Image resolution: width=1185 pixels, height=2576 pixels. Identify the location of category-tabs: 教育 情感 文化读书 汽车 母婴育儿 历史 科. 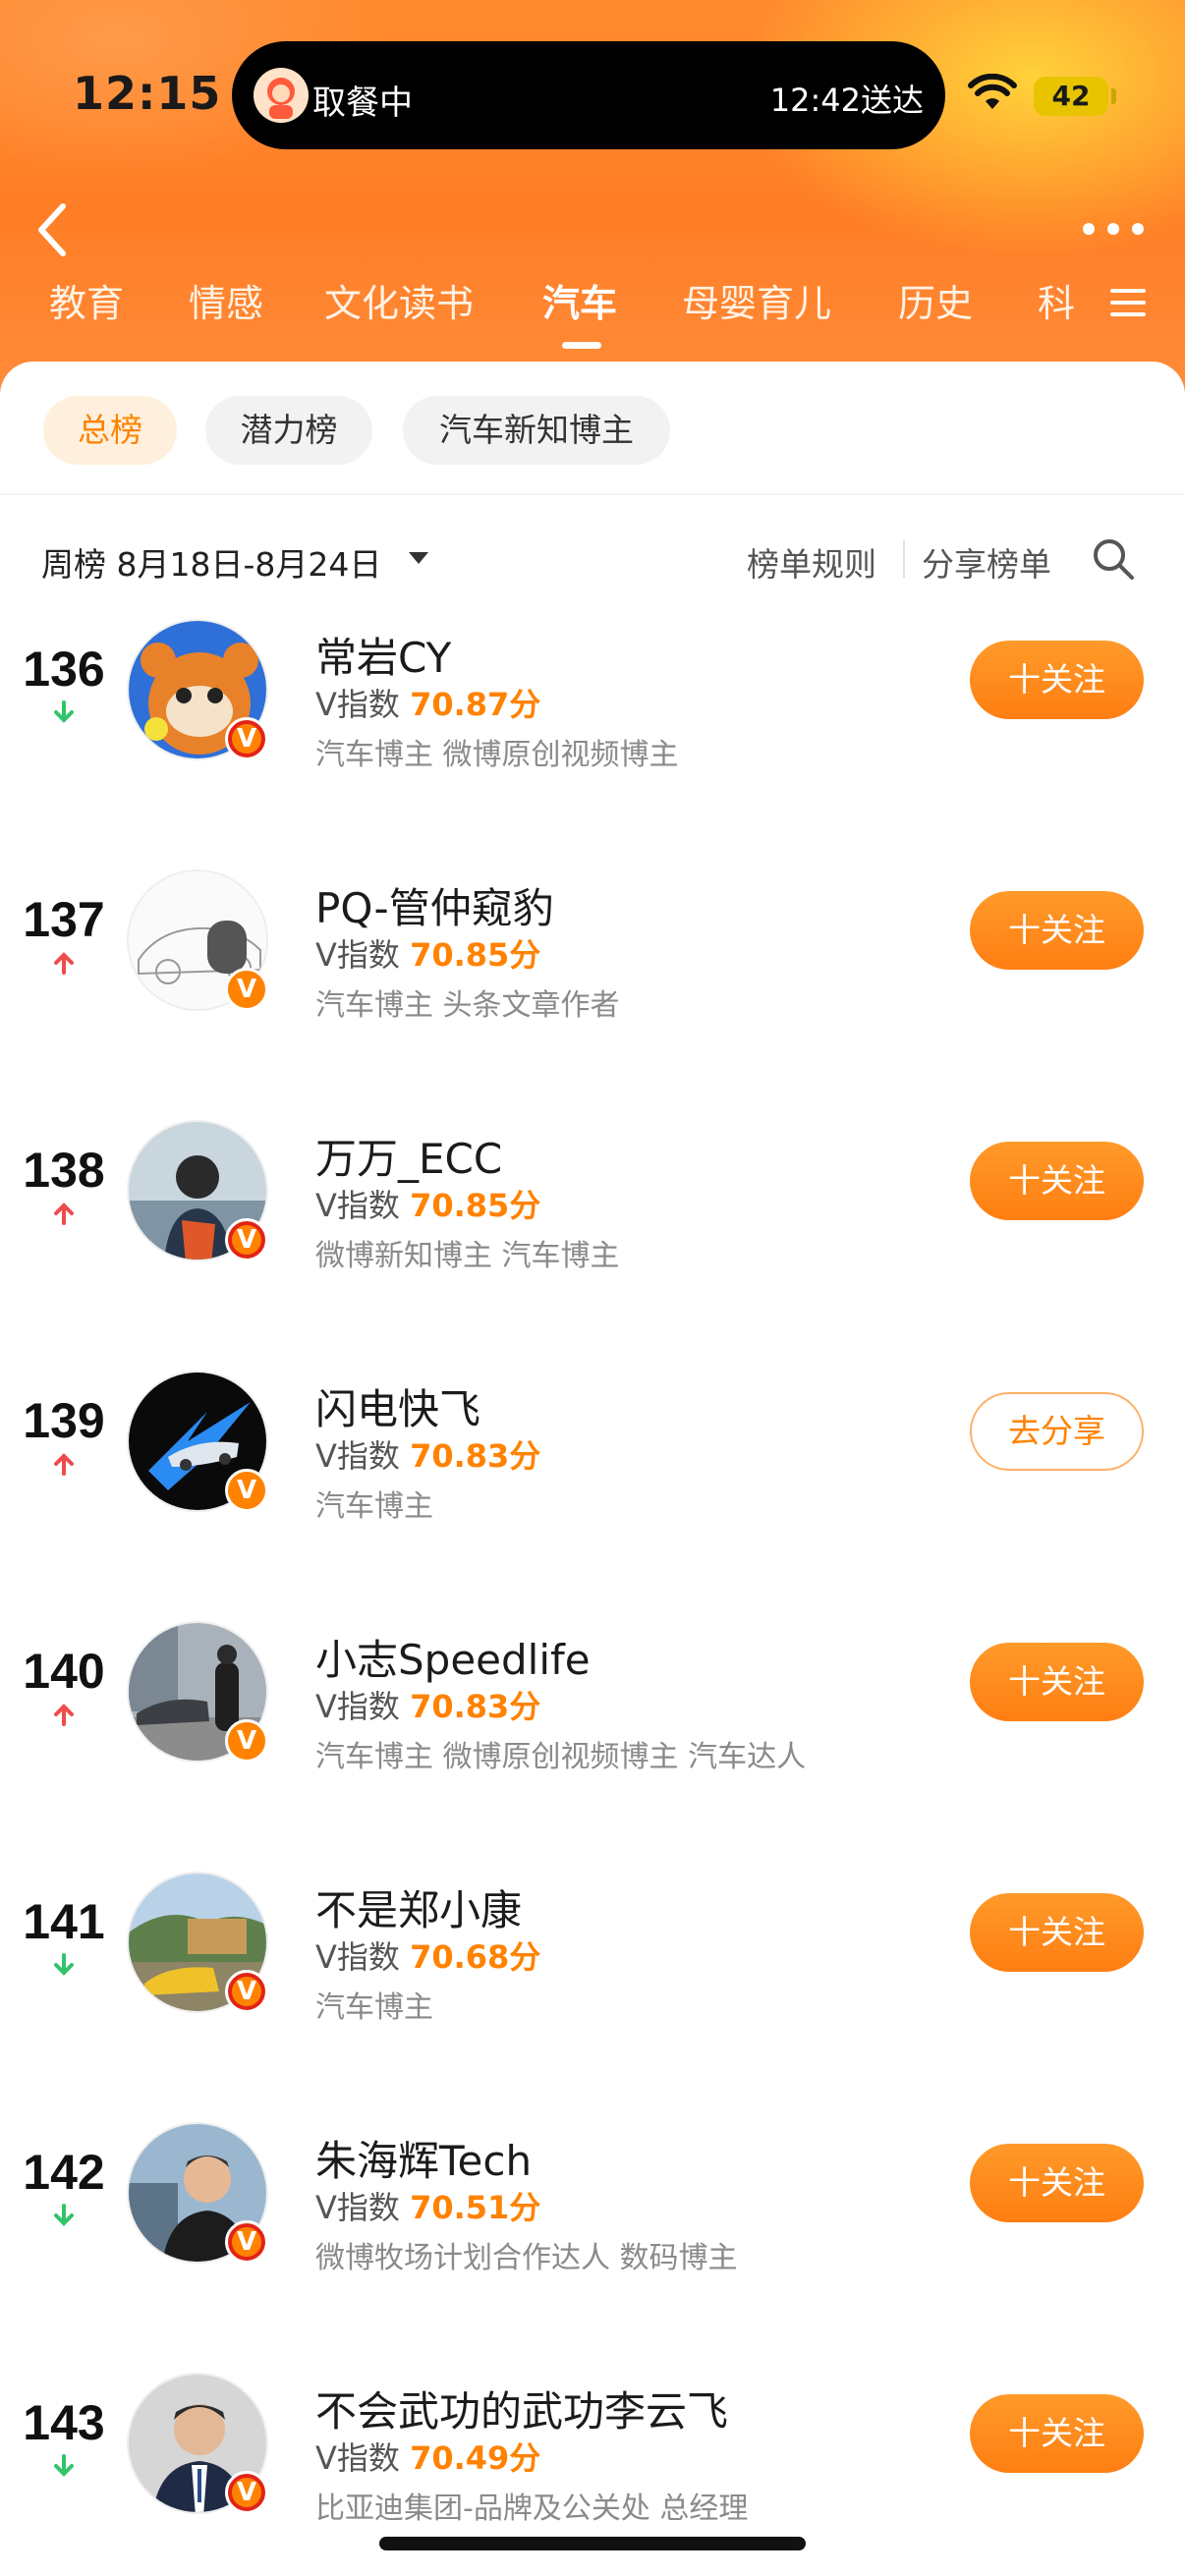
(592, 312).